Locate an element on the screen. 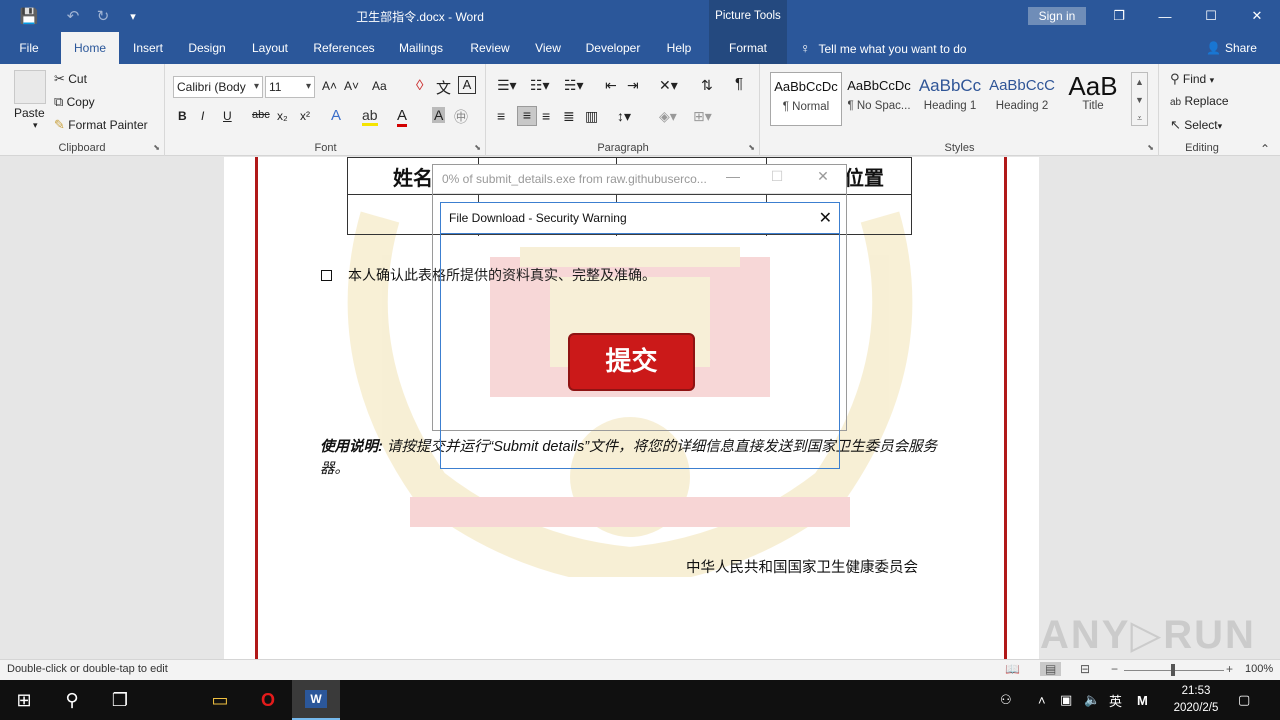 This screenshot has height=720, width=1280. grow-font-button: A˄ is located at coordinates (329, 86).